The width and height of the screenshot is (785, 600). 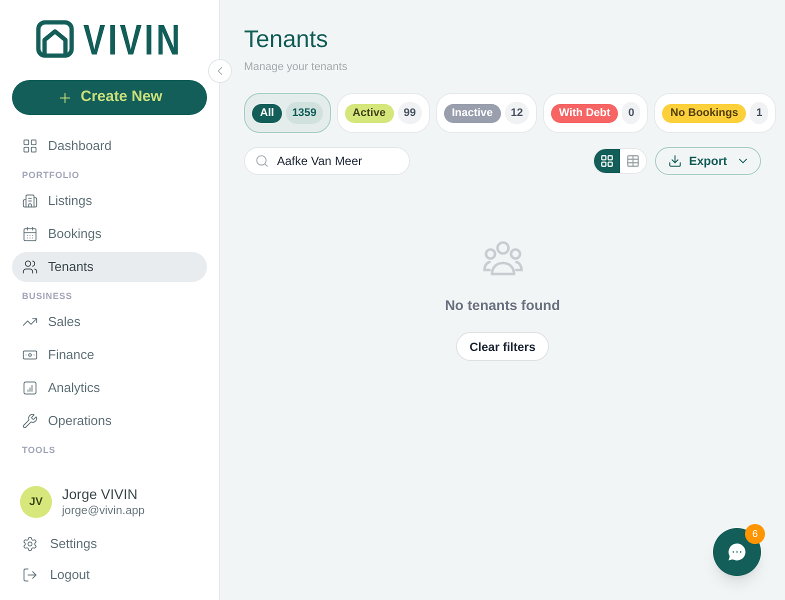 What do you see at coordinates (109, 355) in the screenshot?
I see `nav-item: Finance` at bounding box center [109, 355].